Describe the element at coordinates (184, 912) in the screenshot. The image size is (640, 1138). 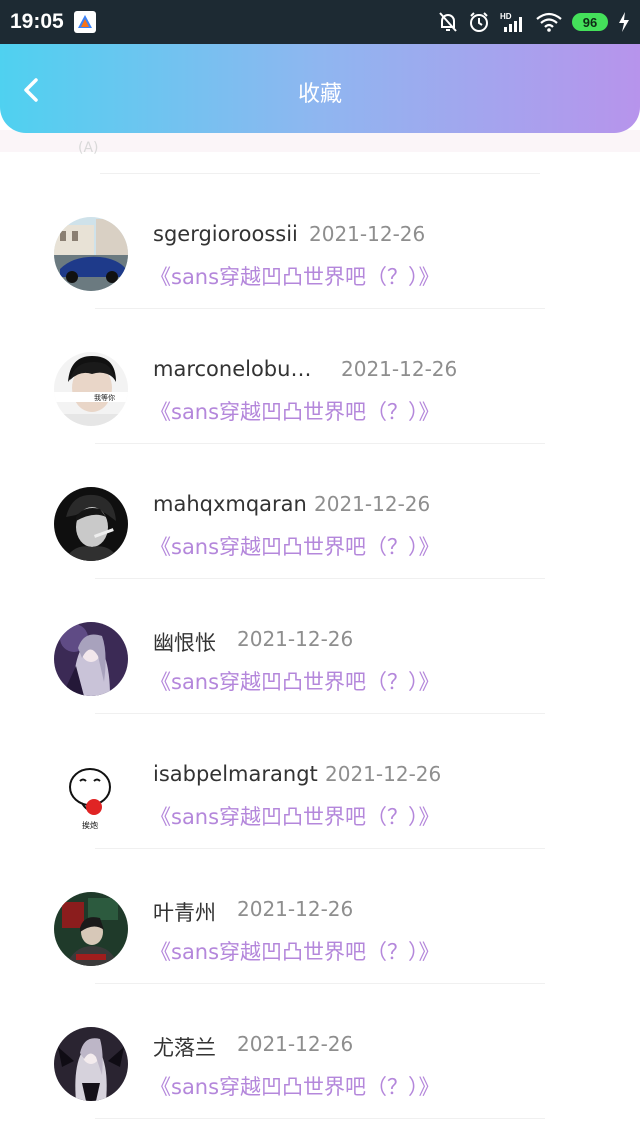
I see `user-name: 叶青州` at that location.